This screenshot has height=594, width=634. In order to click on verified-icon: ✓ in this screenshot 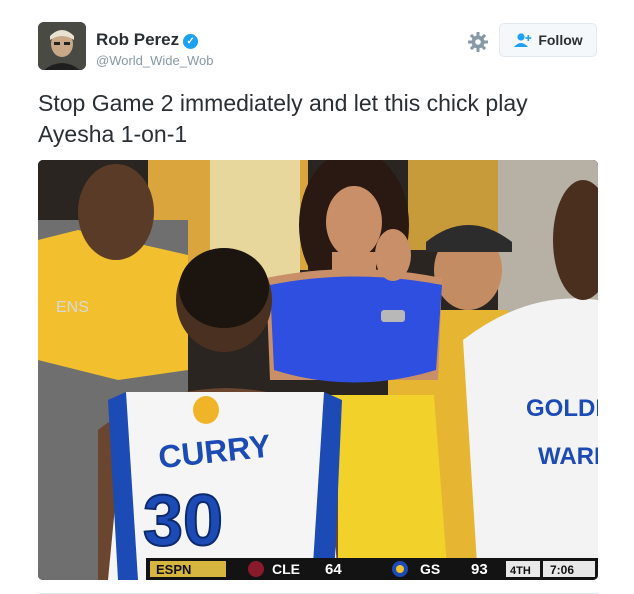, I will do `click(191, 41)`.